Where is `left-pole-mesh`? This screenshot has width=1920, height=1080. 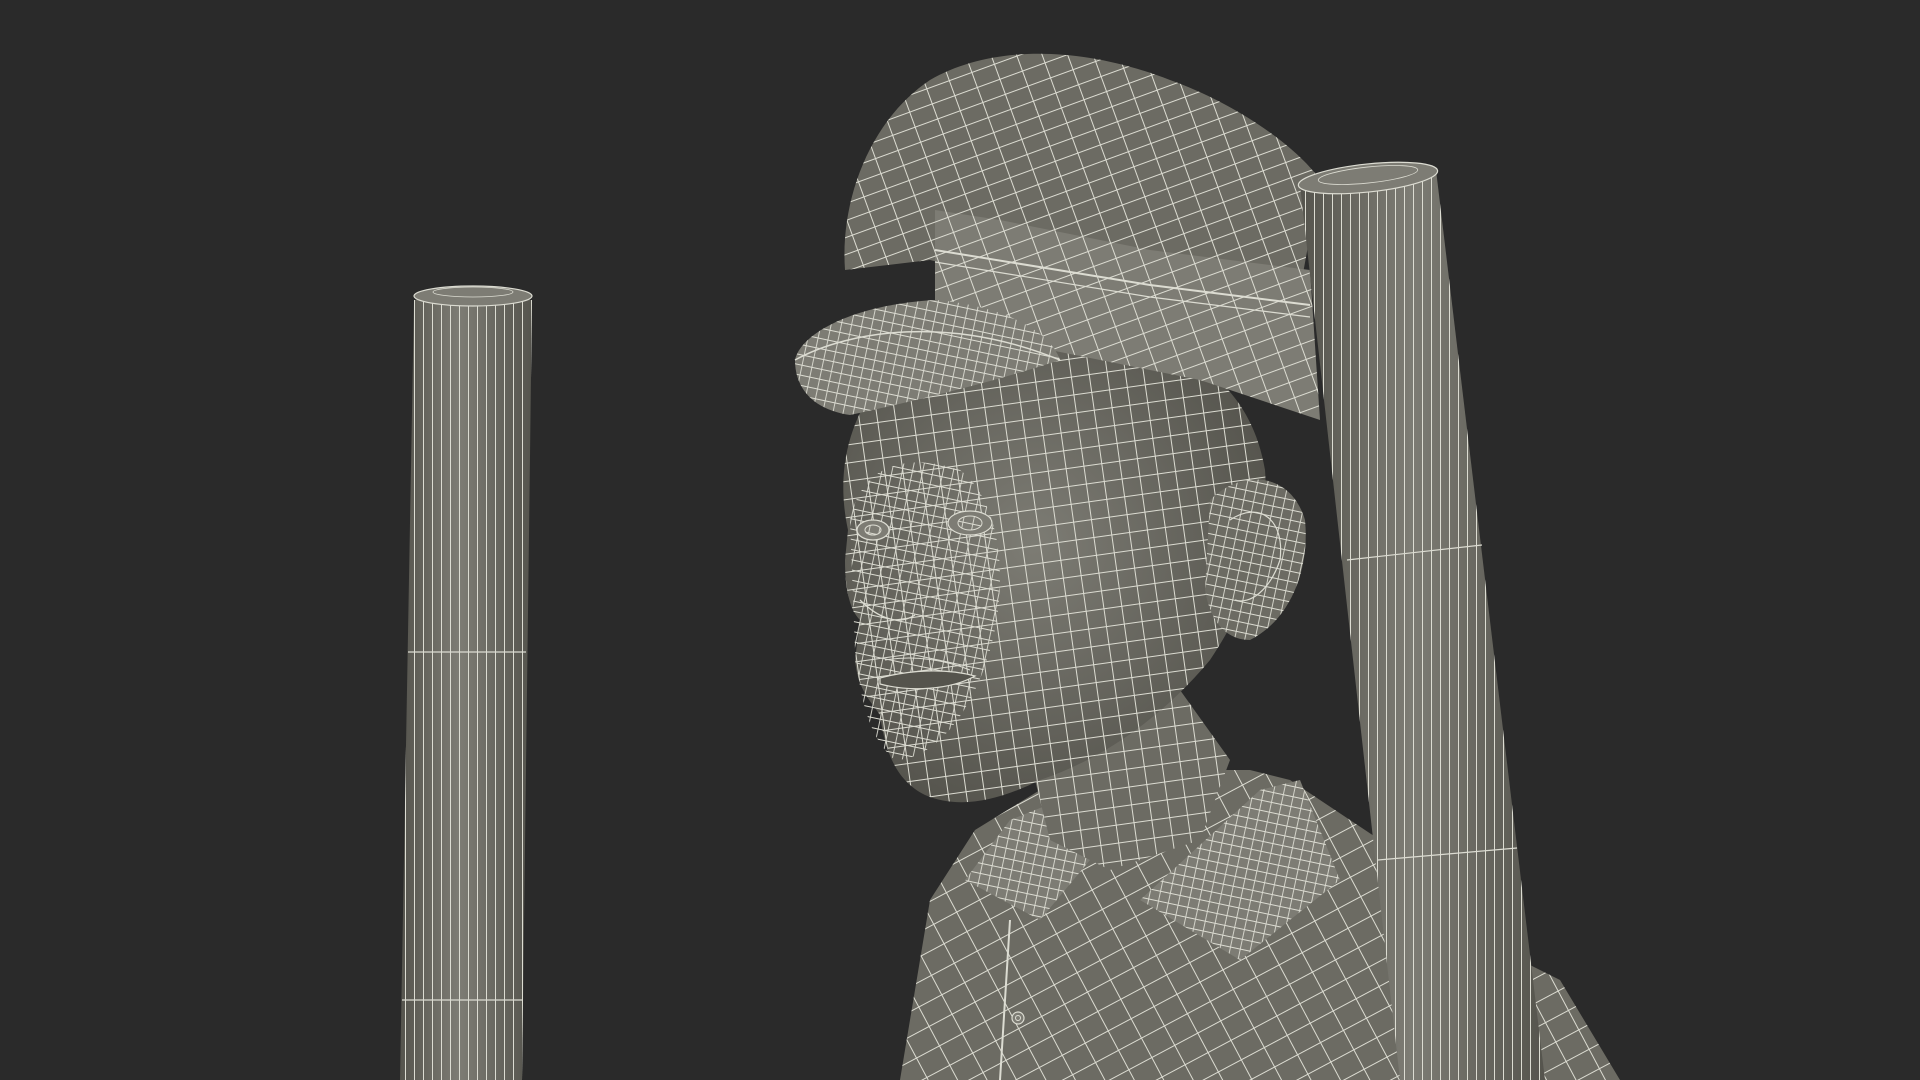 left-pole-mesh is located at coordinates (466, 682).